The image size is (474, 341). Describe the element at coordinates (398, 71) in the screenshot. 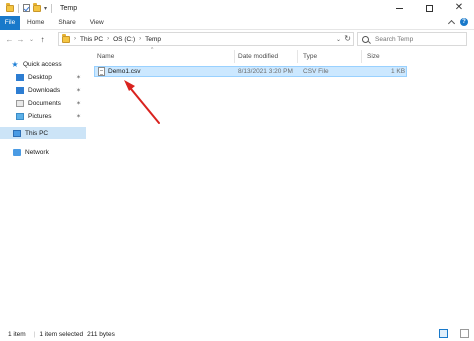

I see `file-size: 1 KB` at that location.